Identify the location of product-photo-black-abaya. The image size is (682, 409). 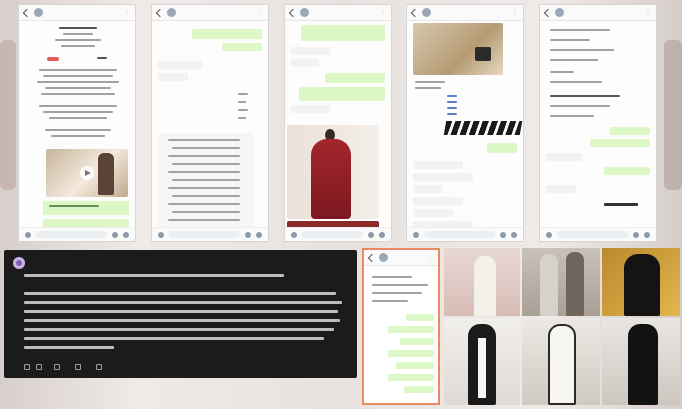
(641, 361).